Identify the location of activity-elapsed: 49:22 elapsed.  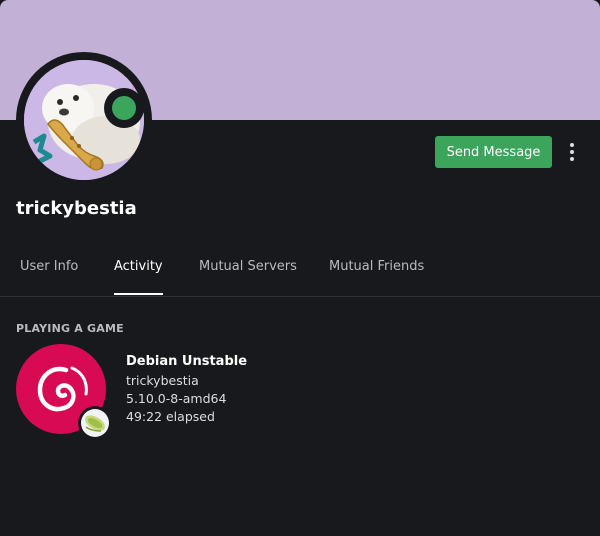
(170, 416).